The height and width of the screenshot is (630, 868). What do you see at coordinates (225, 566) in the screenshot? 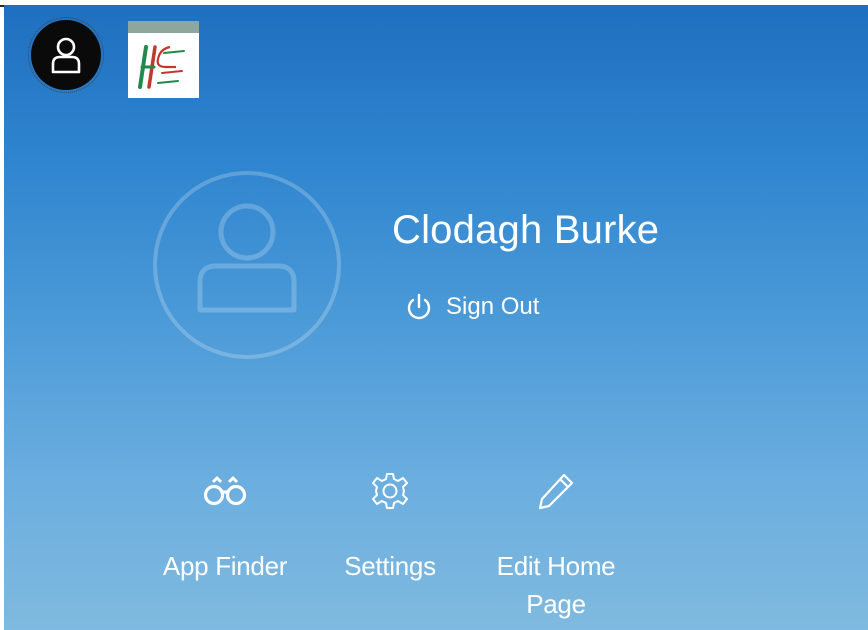
I see `app-finder-label: App Finder` at bounding box center [225, 566].